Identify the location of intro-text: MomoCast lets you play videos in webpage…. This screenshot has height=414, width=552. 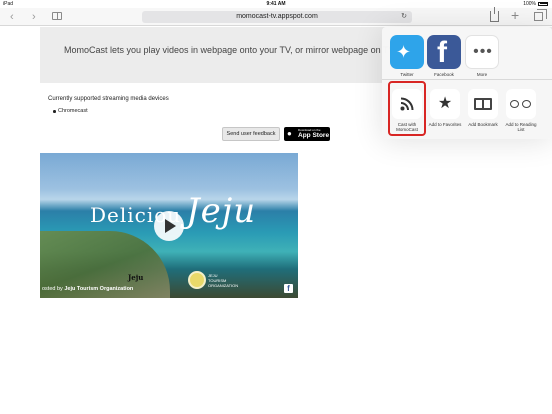
(230, 50).